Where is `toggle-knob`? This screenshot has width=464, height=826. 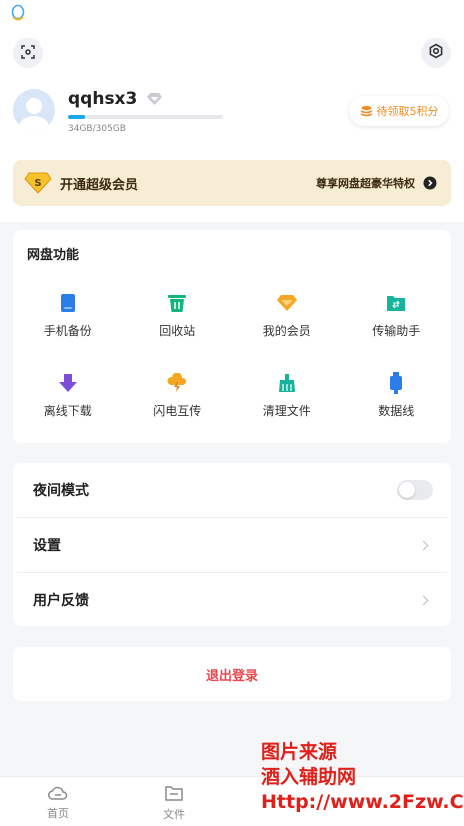
toggle-knob is located at coordinates (407, 490).